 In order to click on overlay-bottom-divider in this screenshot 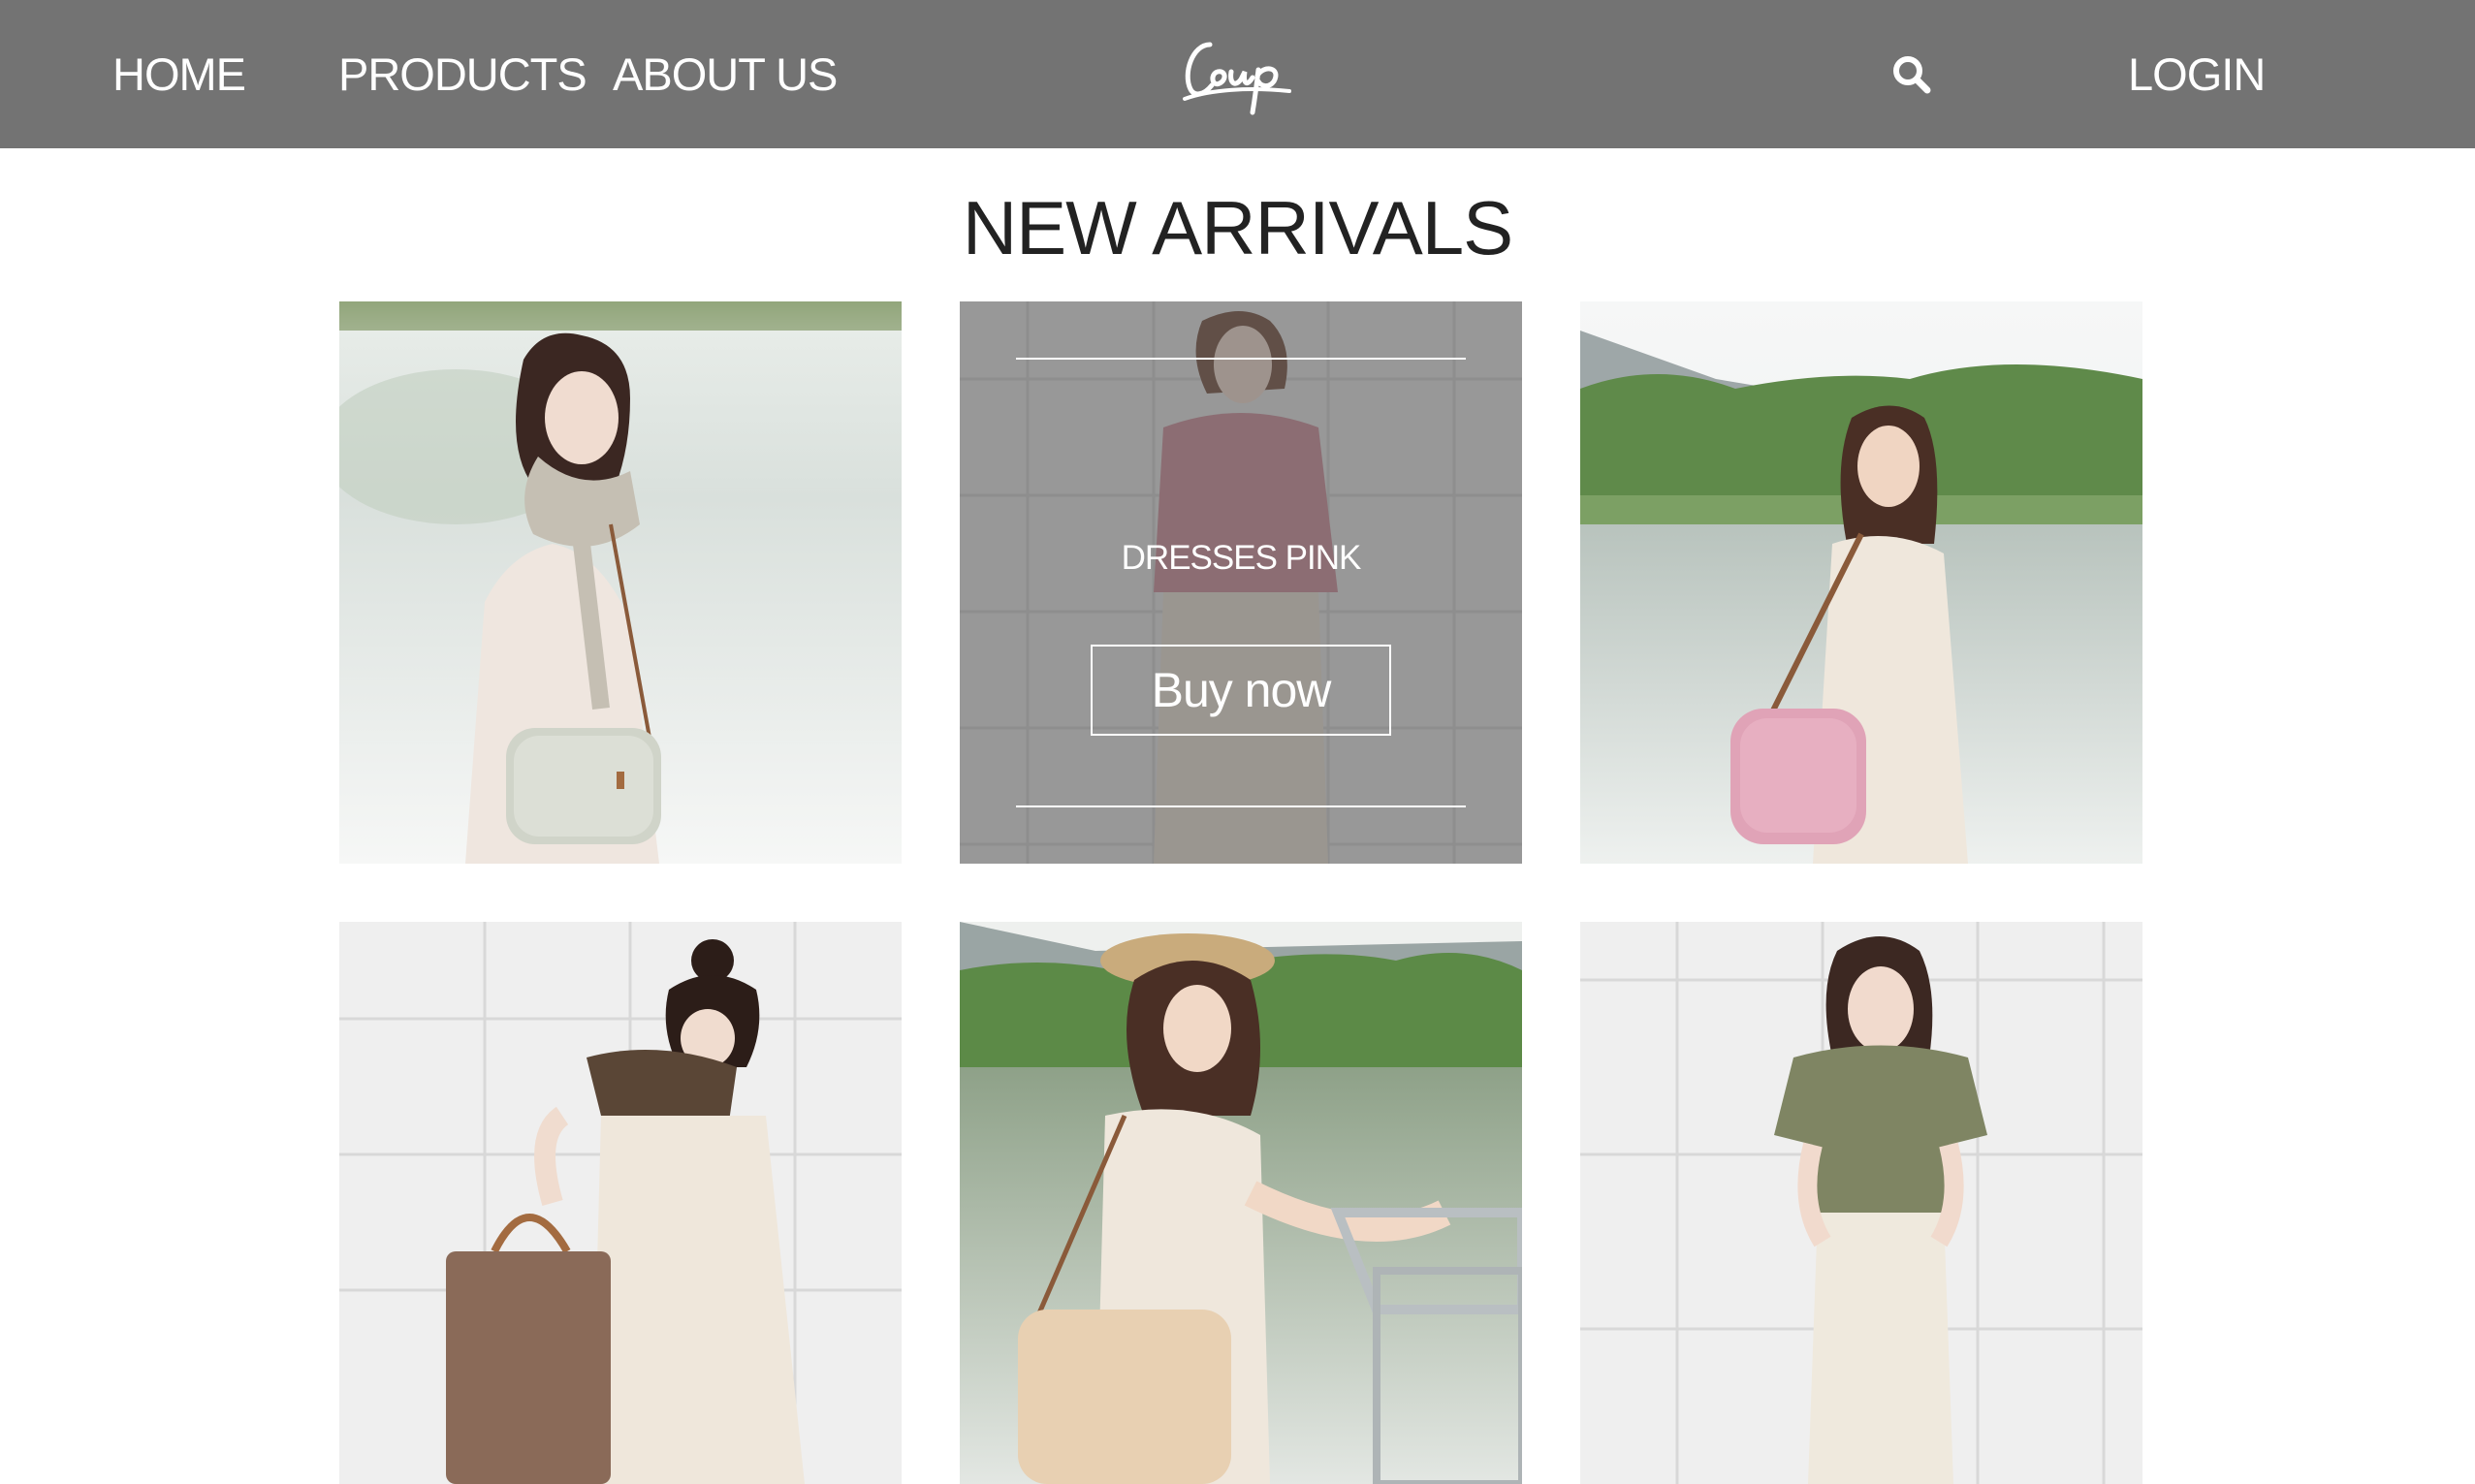, I will do `click(1241, 806)`.